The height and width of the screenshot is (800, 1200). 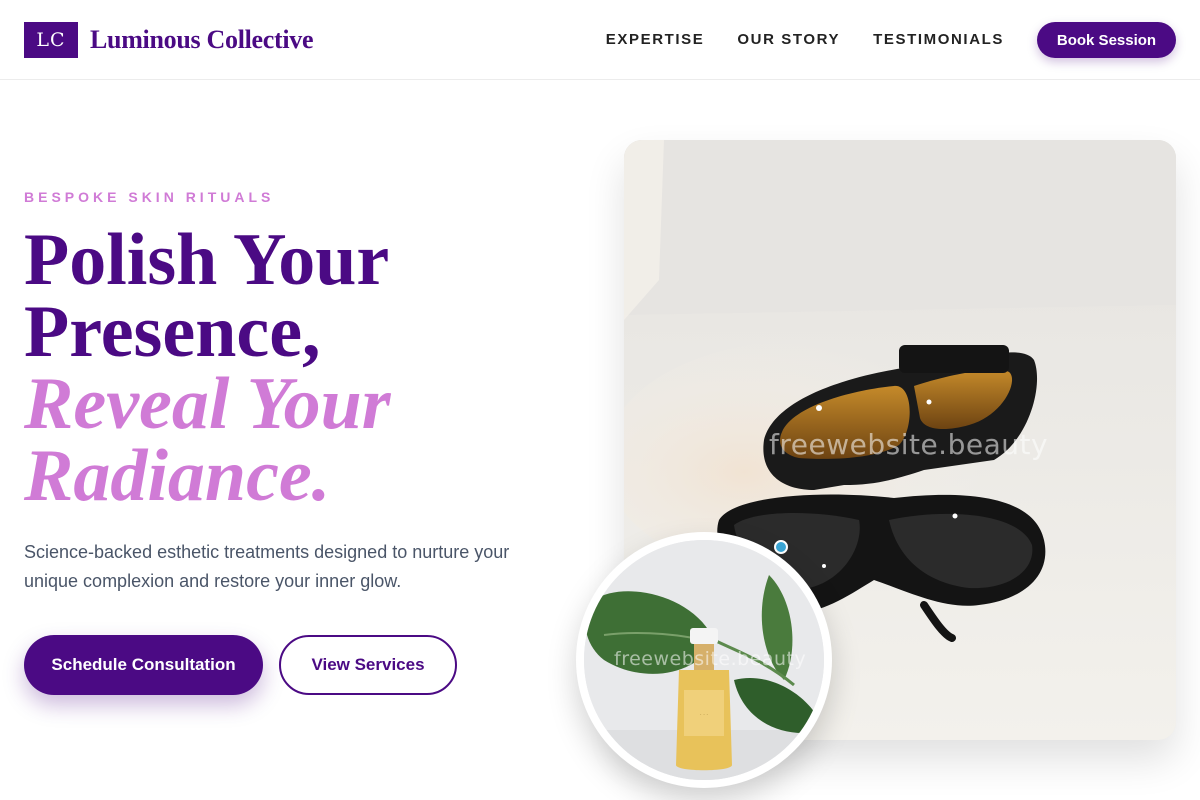 I want to click on inset-watermark: freewebsite.beauty, so click(x=710, y=659).